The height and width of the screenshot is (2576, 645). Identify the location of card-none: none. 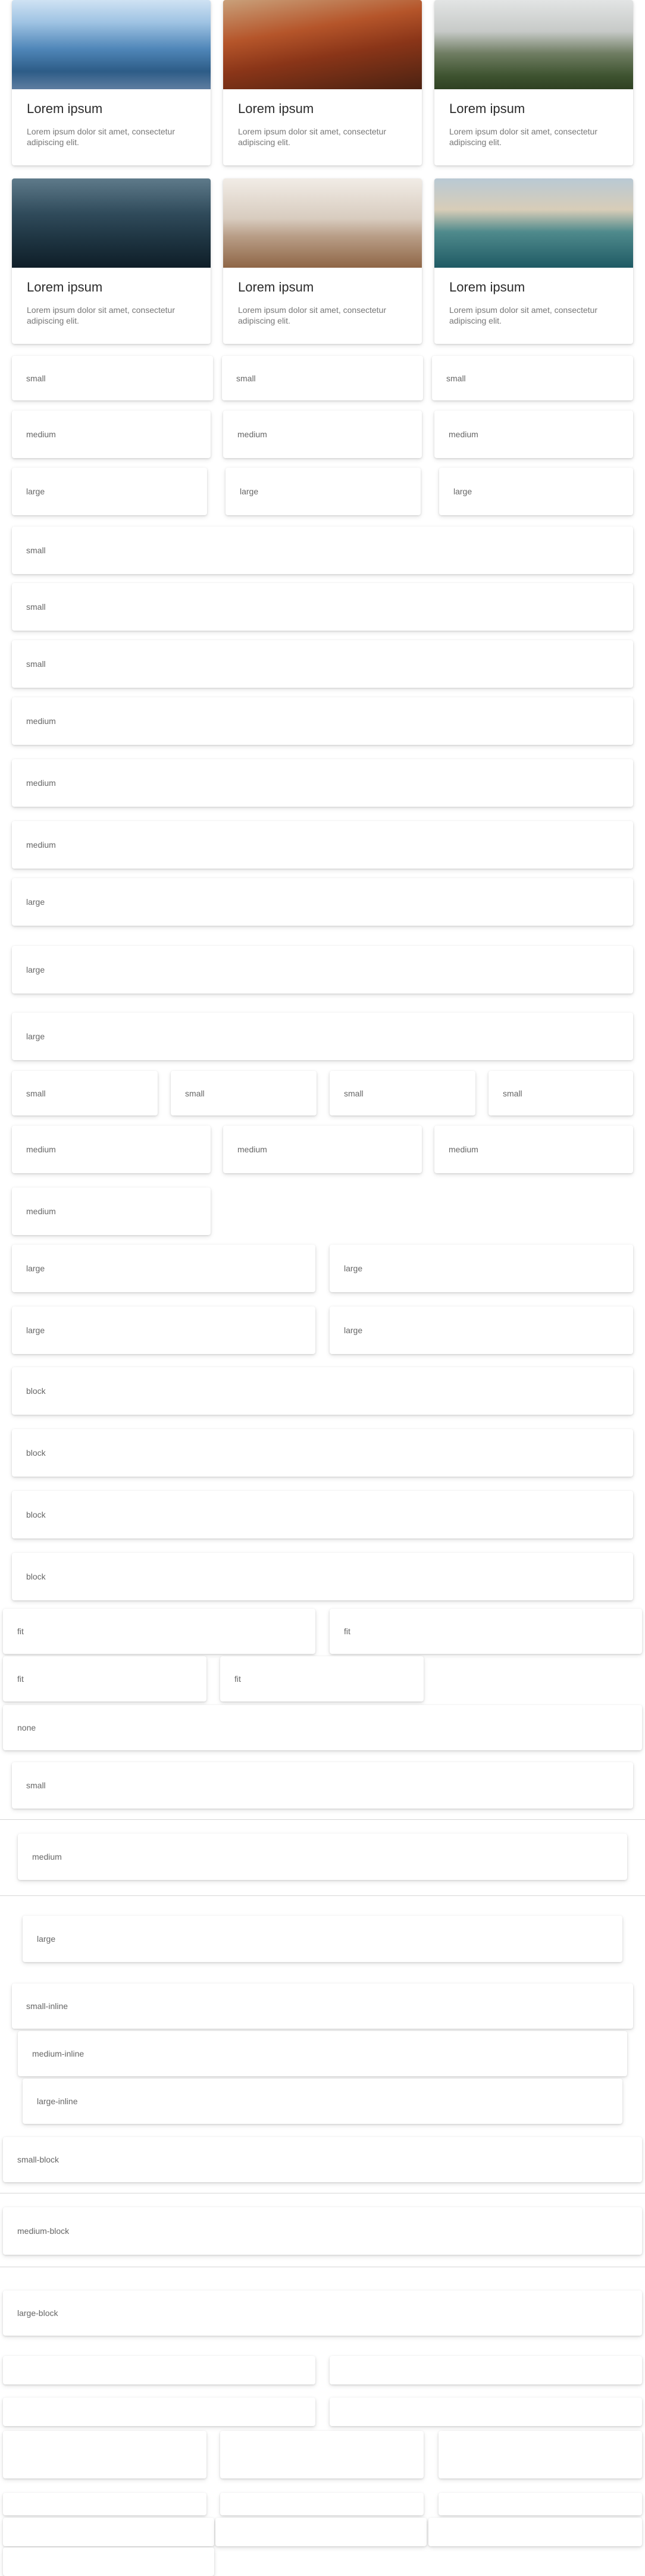
(322, 1727).